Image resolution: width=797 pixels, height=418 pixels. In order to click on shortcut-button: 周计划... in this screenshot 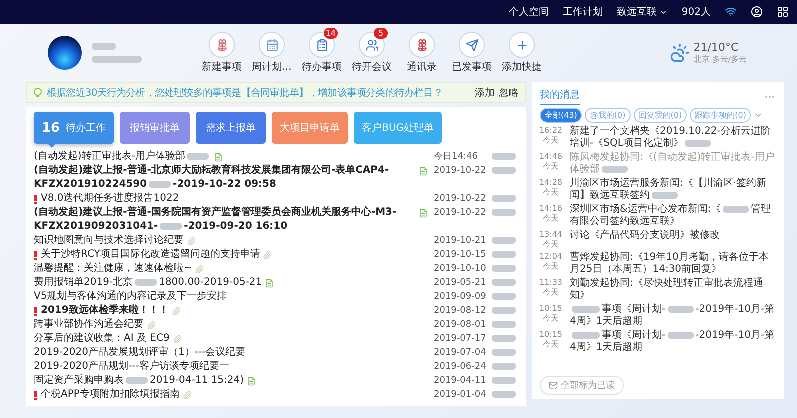, I will do `click(272, 53)`.